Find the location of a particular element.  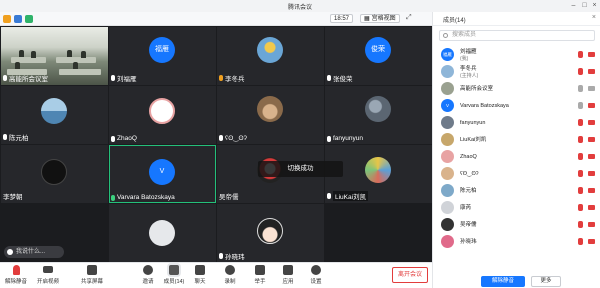

member-row: fanyunyun is located at coordinates (516, 122).